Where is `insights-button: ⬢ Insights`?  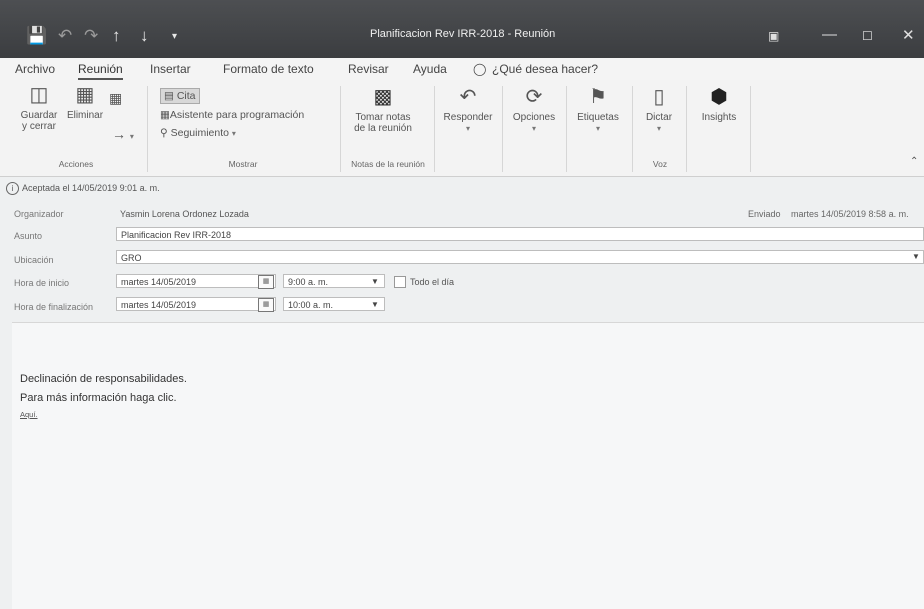 insights-button: ⬢ Insights is located at coordinates (719, 104).